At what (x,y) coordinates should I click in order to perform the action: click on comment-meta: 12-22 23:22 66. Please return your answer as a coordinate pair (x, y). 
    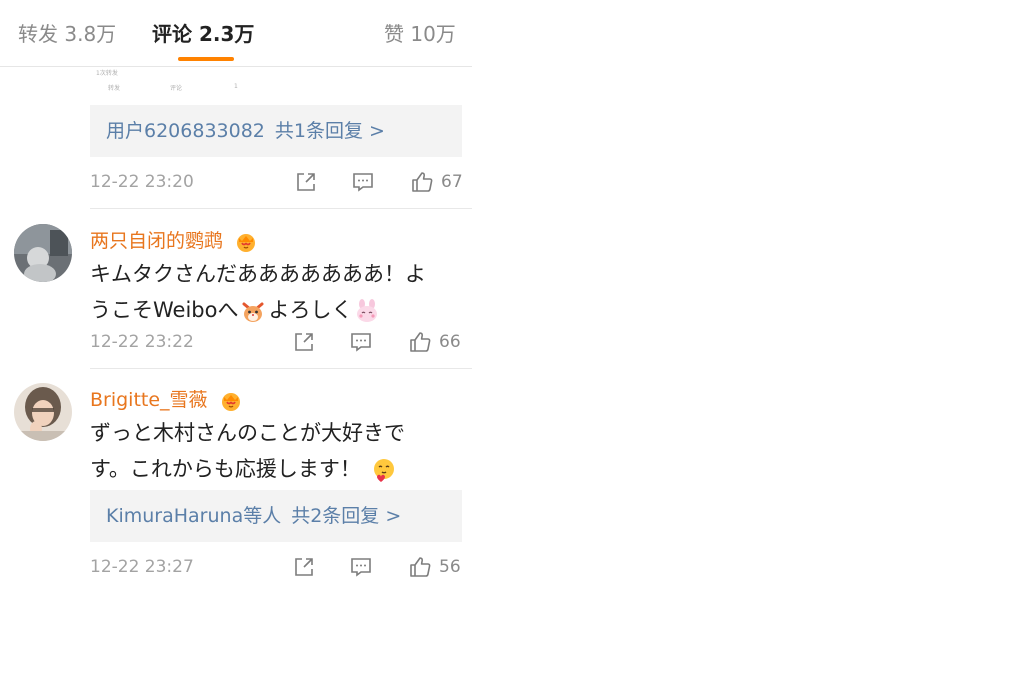
    Looking at the image, I should click on (280, 343).